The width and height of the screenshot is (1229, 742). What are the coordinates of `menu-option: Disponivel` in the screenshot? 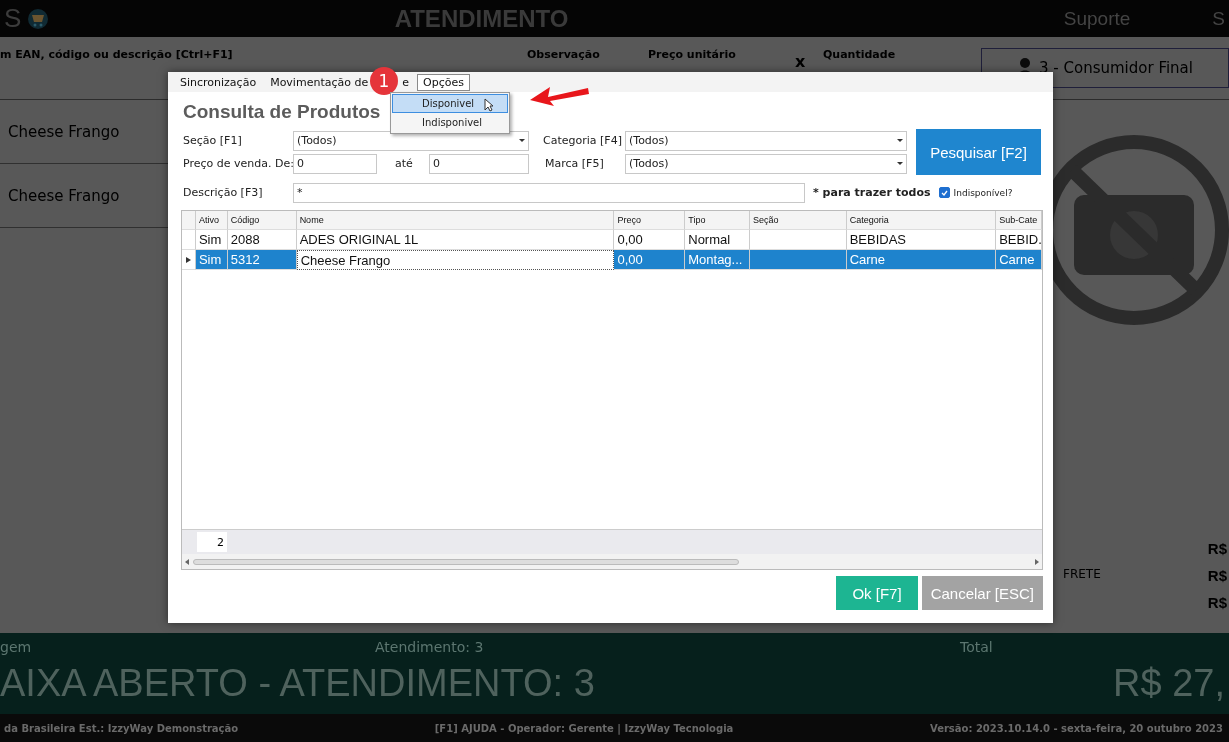 It's located at (450, 103).